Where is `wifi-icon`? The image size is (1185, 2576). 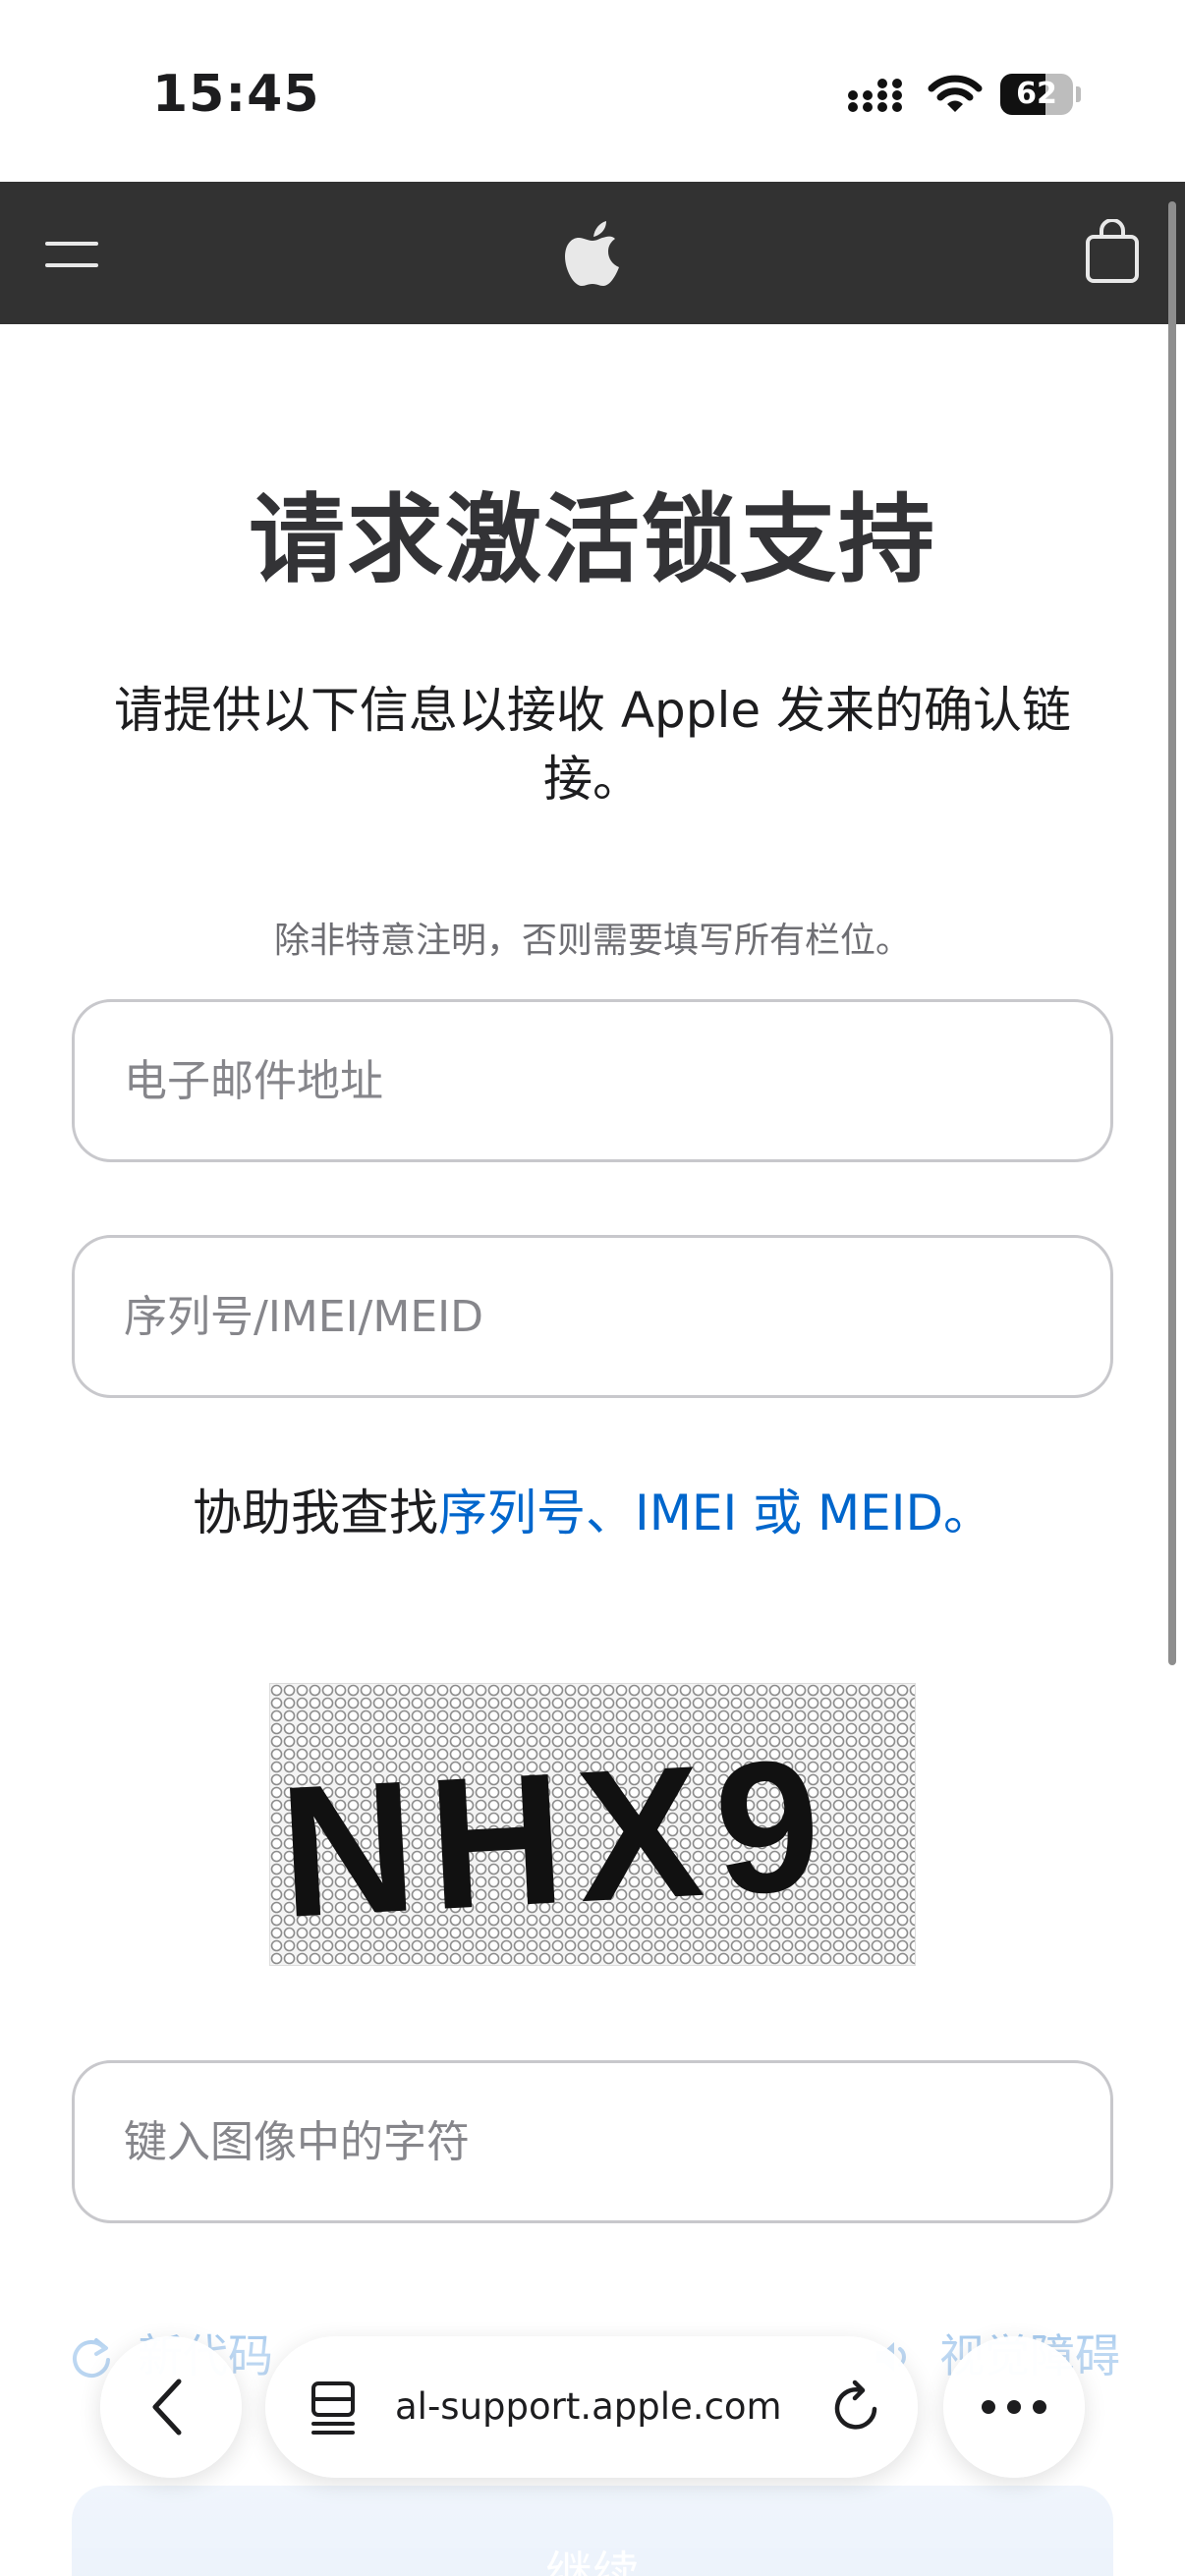
wifi-icon is located at coordinates (956, 93).